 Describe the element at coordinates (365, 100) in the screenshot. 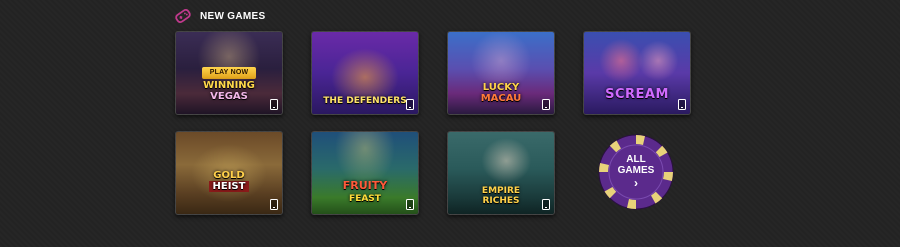

I see `game-title: THE DEFENDERS` at that location.